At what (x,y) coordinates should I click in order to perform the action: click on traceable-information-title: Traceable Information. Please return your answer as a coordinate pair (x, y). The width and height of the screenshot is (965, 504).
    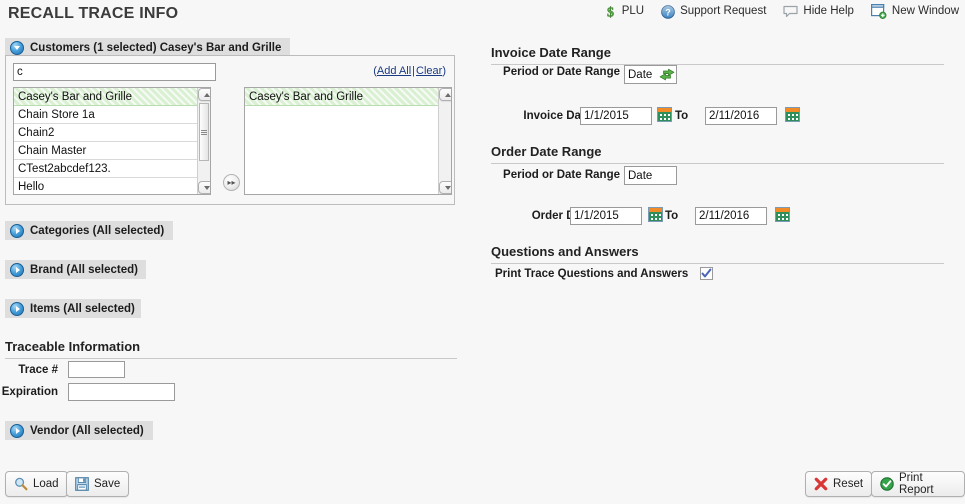
    Looking at the image, I should click on (73, 346).